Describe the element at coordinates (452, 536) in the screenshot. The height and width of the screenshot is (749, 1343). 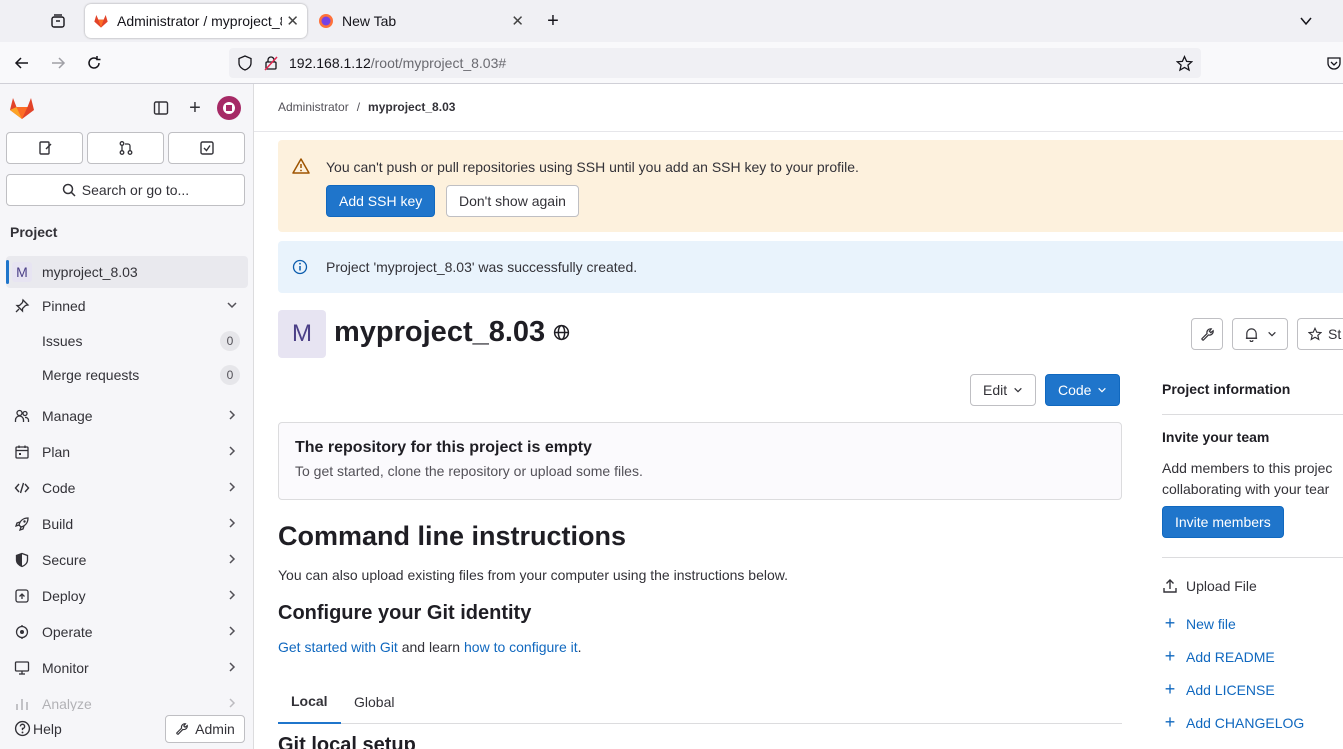
I see `cli-instructions-title: Command line instructions` at that location.